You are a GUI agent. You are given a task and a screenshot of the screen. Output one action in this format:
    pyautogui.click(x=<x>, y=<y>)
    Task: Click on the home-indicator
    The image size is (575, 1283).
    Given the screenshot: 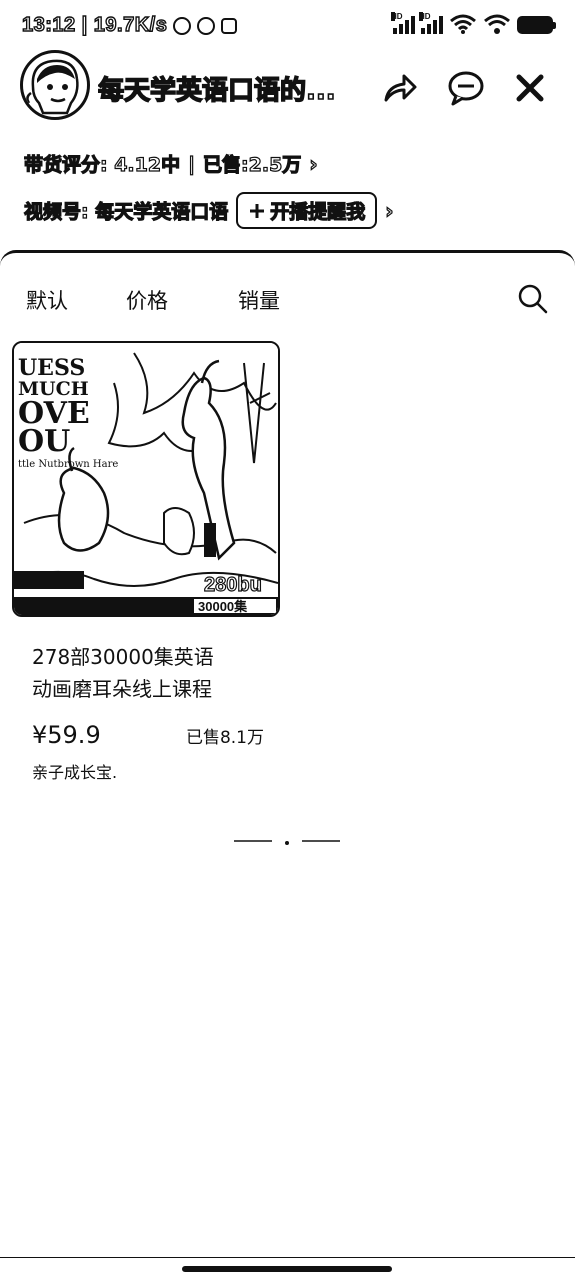 What is the action you would take?
    pyautogui.click(x=287, y=1269)
    